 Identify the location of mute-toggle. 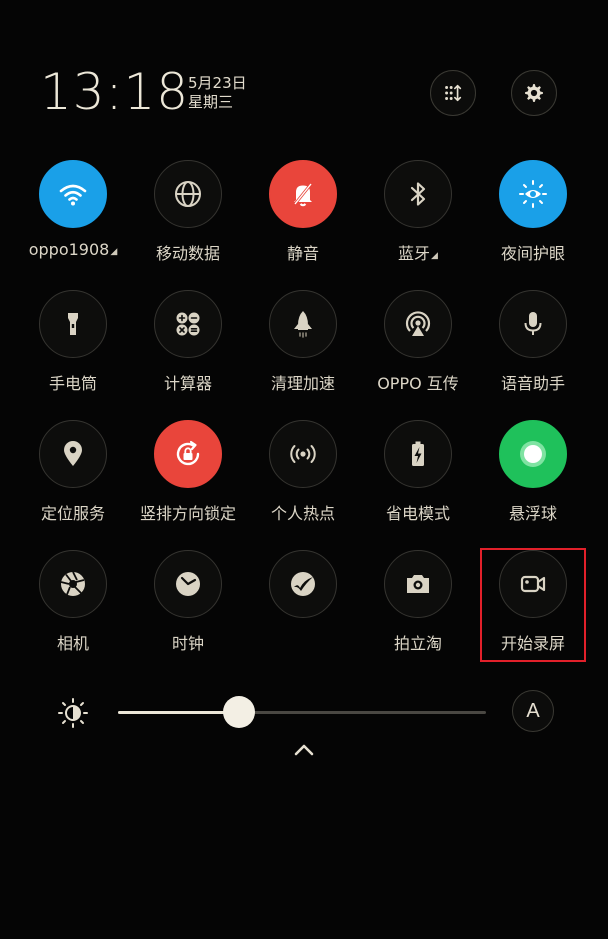
(303, 194).